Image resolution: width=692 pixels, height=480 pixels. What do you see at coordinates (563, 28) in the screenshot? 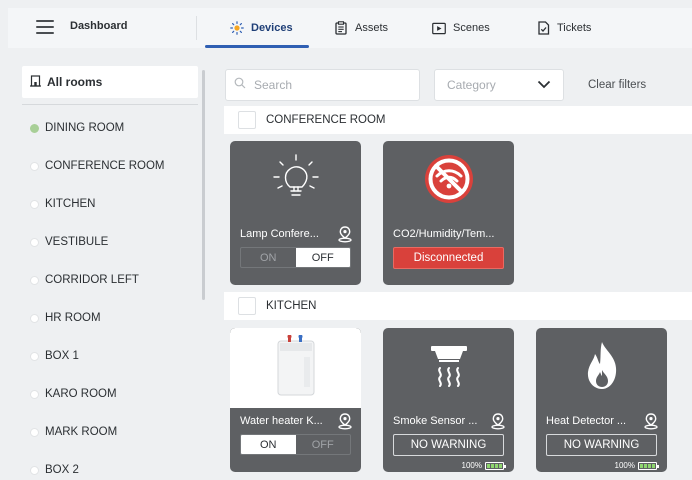
I see `tab-tickets: Tickets` at bounding box center [563, 28].